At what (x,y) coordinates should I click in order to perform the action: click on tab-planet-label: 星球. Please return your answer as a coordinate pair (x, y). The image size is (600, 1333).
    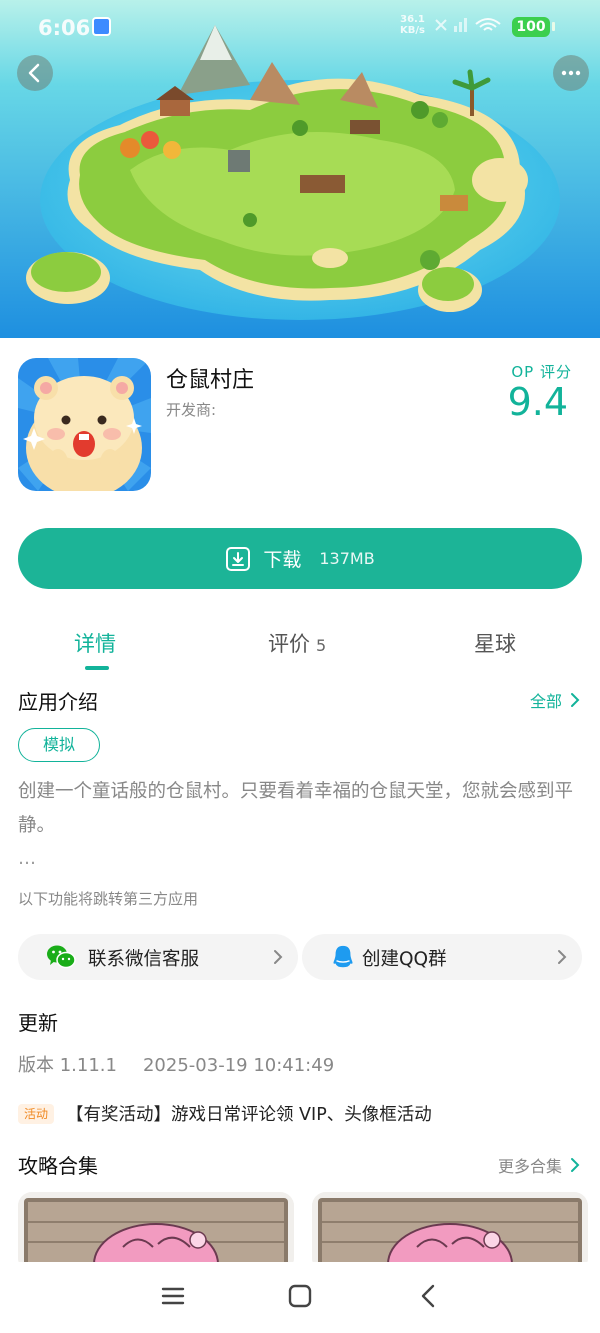
    Looking at the image, I should click on (495, 644).